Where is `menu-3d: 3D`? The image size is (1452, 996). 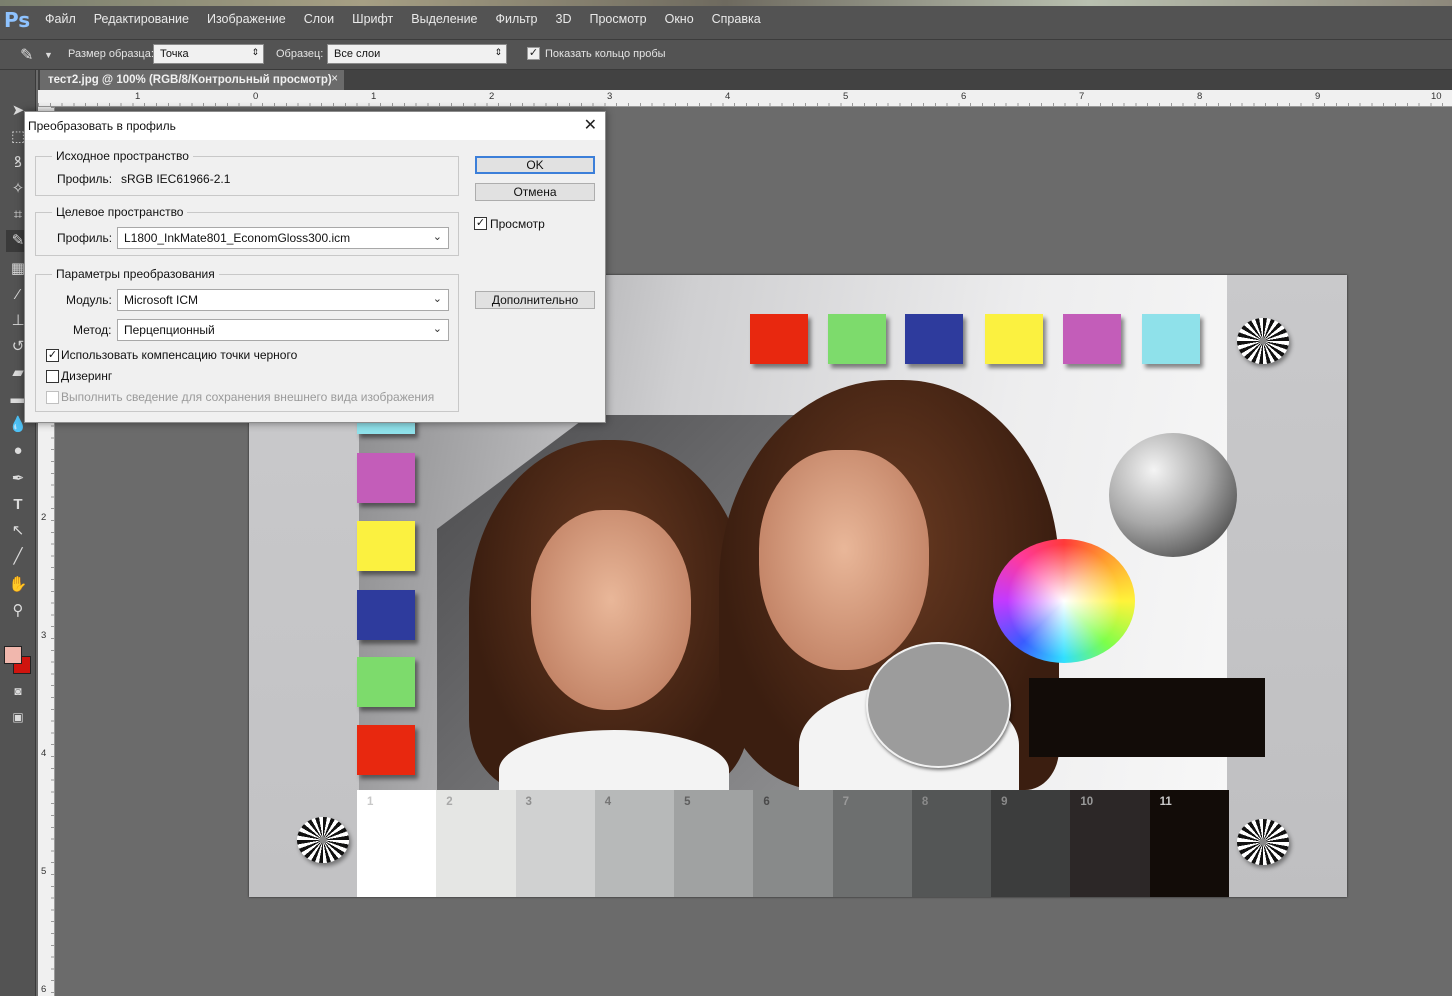
menu-3d: 3D is located at coordinates (564, 19).